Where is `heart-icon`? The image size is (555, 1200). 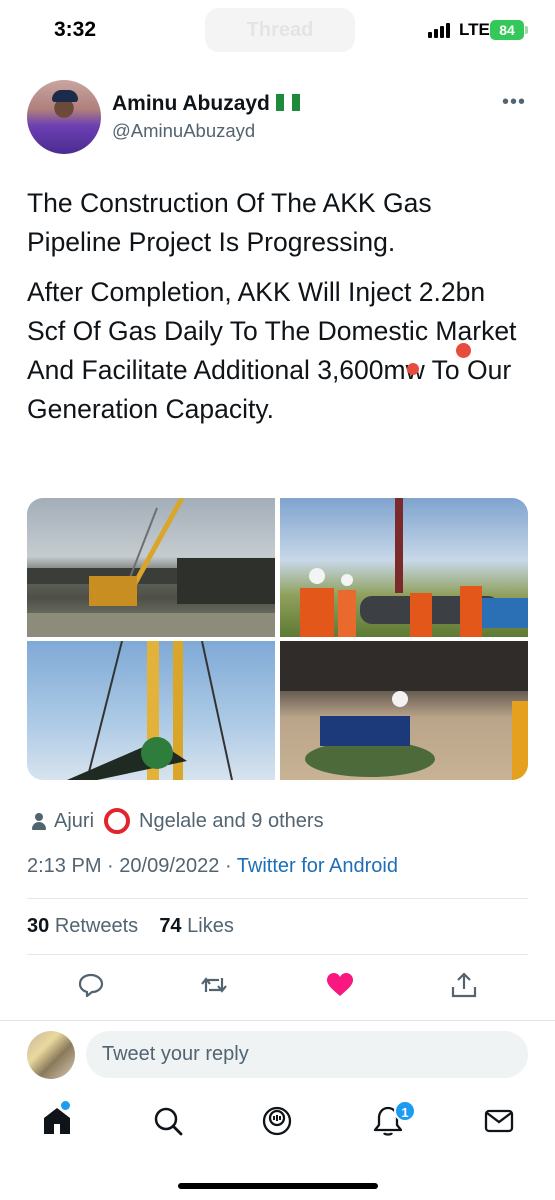 heart-icon is located at coordinates (340, 985).